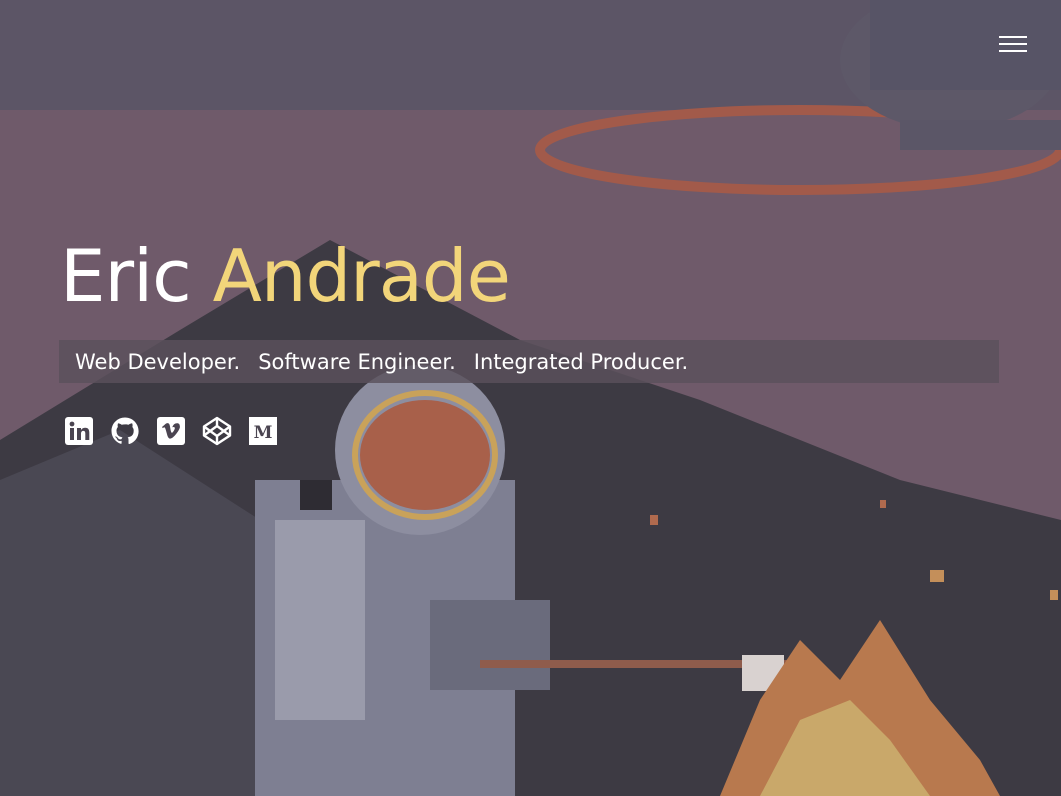  I want to click on codepen-link, so click(217, 431).